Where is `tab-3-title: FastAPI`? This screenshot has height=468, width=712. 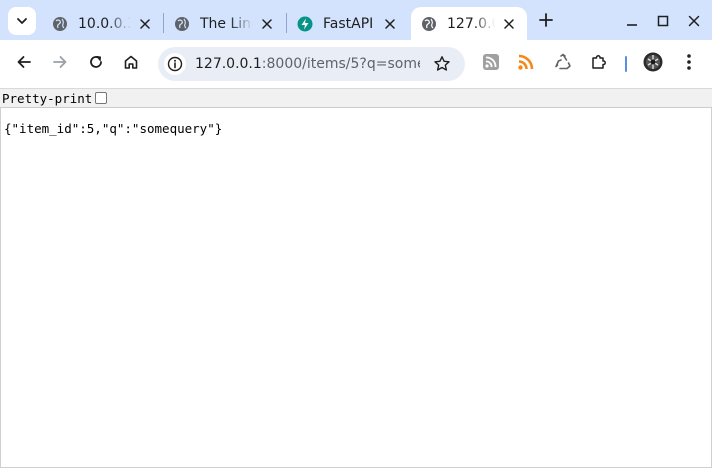
tab-3-title: FastAPI is located at coordinates (348, 23).